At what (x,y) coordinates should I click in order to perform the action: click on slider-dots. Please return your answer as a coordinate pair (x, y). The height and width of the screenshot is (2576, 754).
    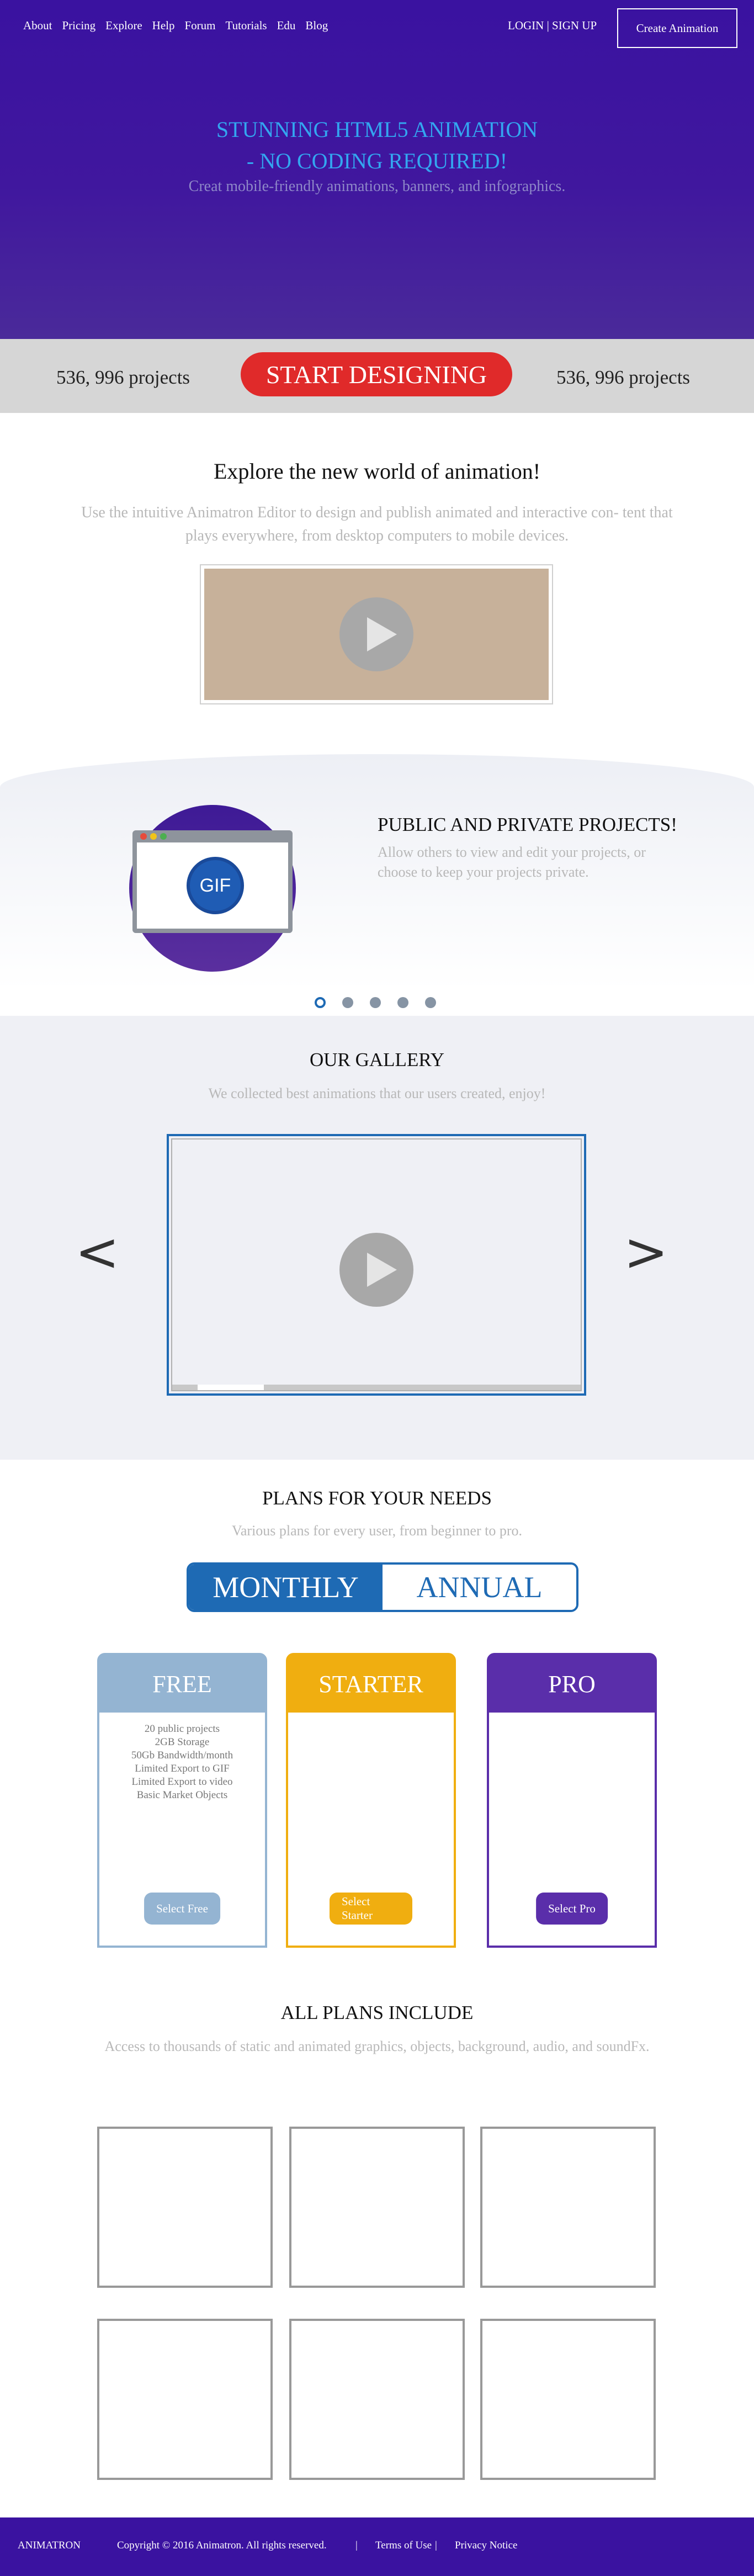
    Looking at the image, I should click on (376, 1002).